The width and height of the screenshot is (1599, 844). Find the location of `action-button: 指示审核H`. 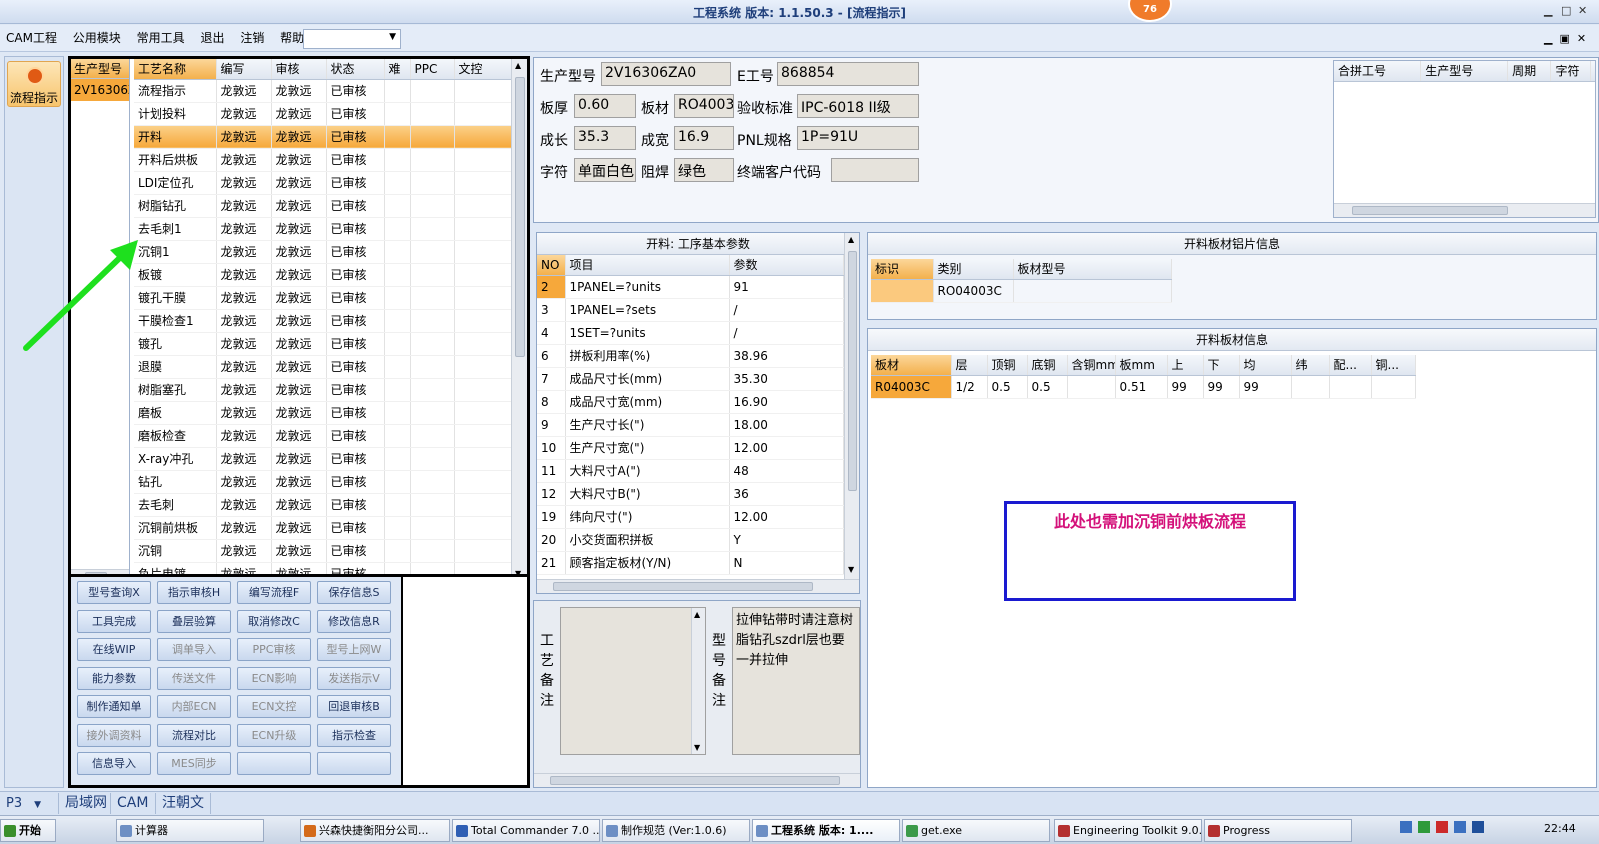

action-button: 指示审核H is located at coordinates (194, 592).